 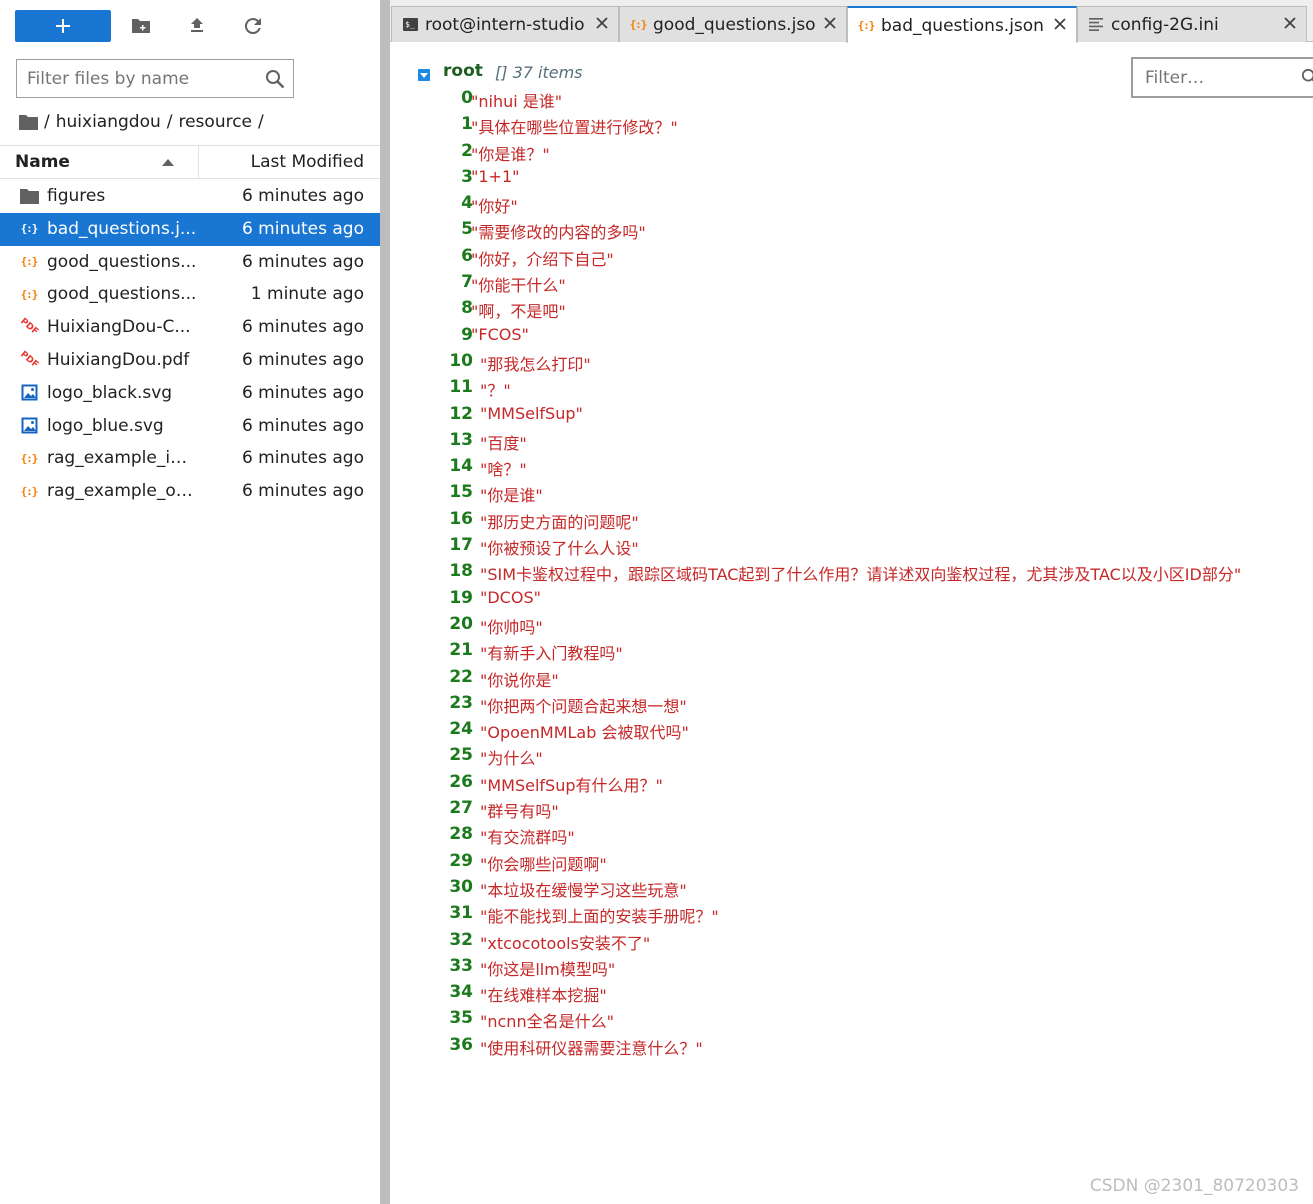 What do you see at coordinates (851, 284) in the screenshot?
I see `json-item: 7 "你能干什么"` at bounding box center [851, 284].